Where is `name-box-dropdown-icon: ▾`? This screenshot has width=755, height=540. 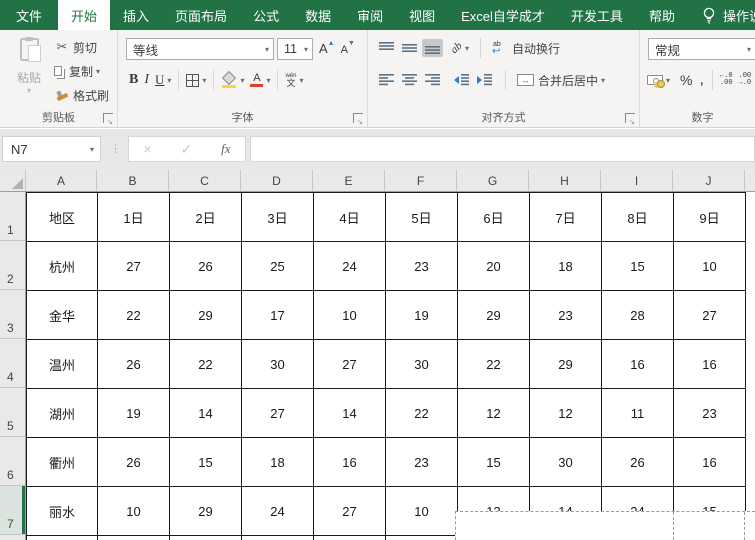 name-box-dropdown-icon: ▾ is located at coordinates (92, 149).